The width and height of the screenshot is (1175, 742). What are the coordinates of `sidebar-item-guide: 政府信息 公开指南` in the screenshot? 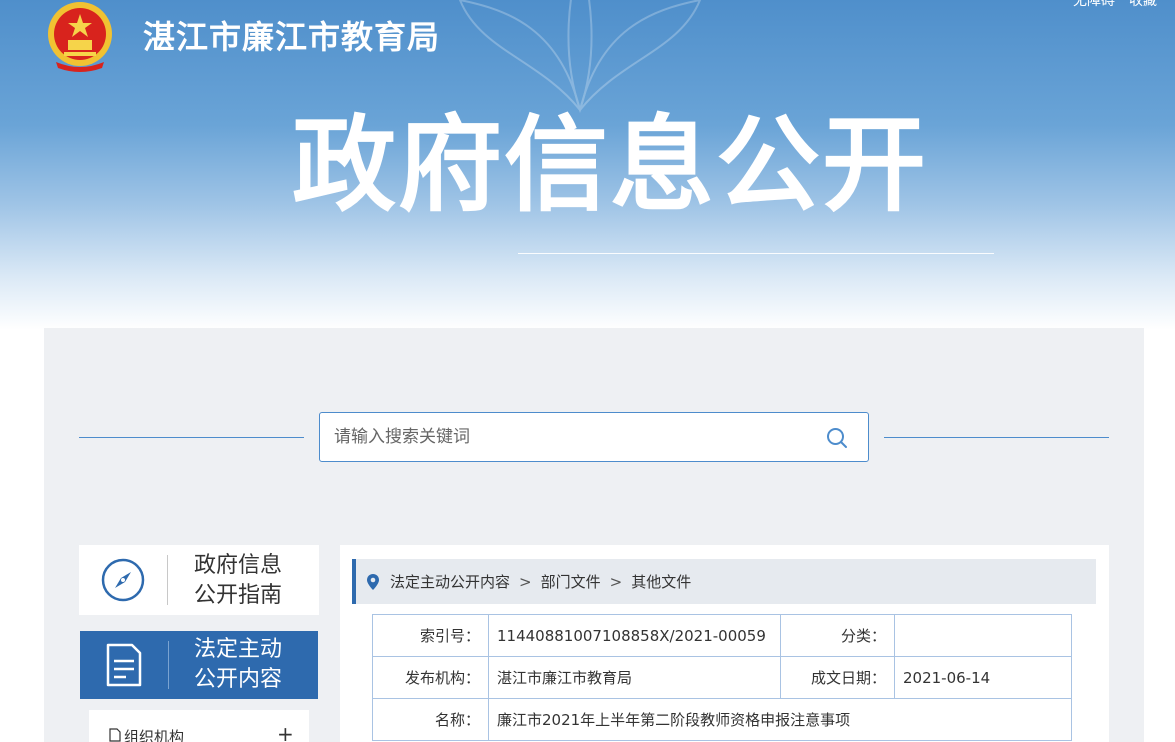 It's located at (199, 580).